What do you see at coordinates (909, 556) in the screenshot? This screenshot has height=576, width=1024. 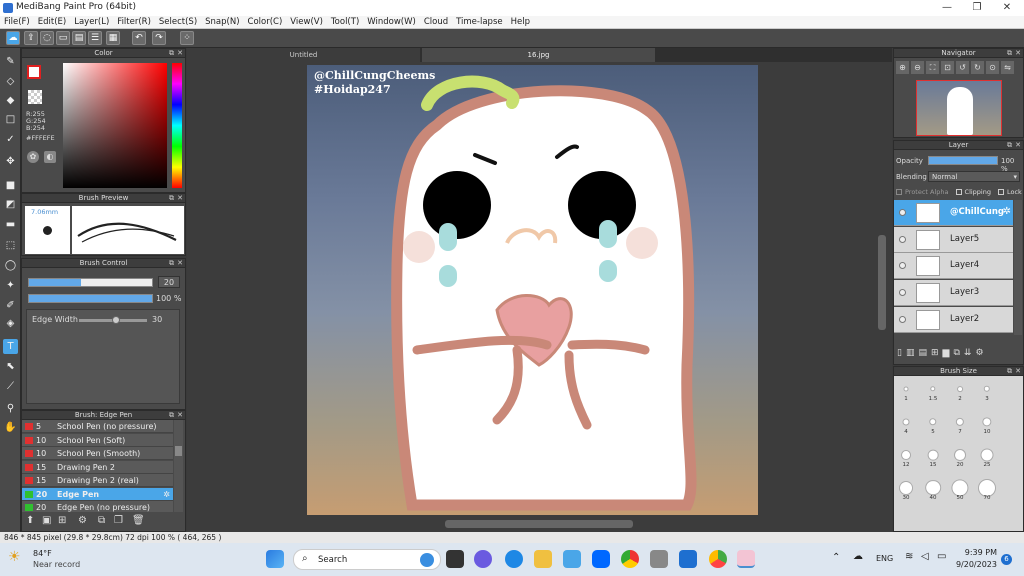 I see `wifi-icon: ≋` at bounding box center [909, 556].